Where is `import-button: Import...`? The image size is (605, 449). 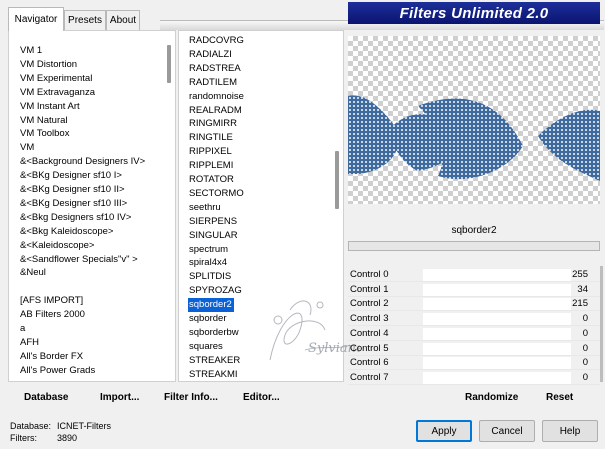
import-button: Import... is located at coordinates (119, 397).